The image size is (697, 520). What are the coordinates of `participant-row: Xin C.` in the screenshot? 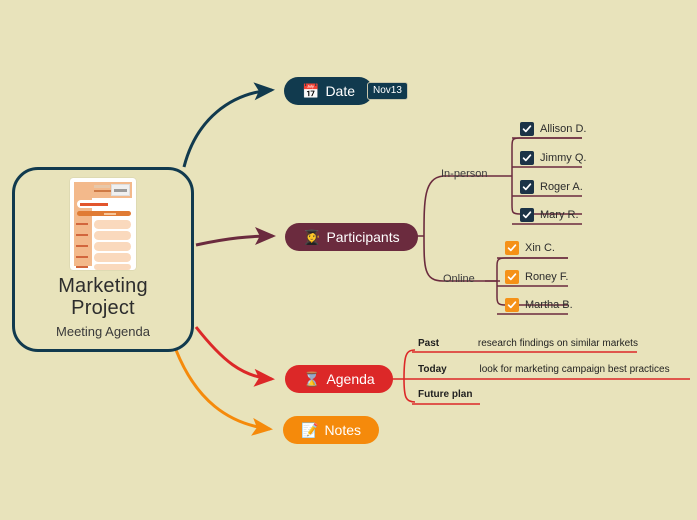 It's located at (530, 248).